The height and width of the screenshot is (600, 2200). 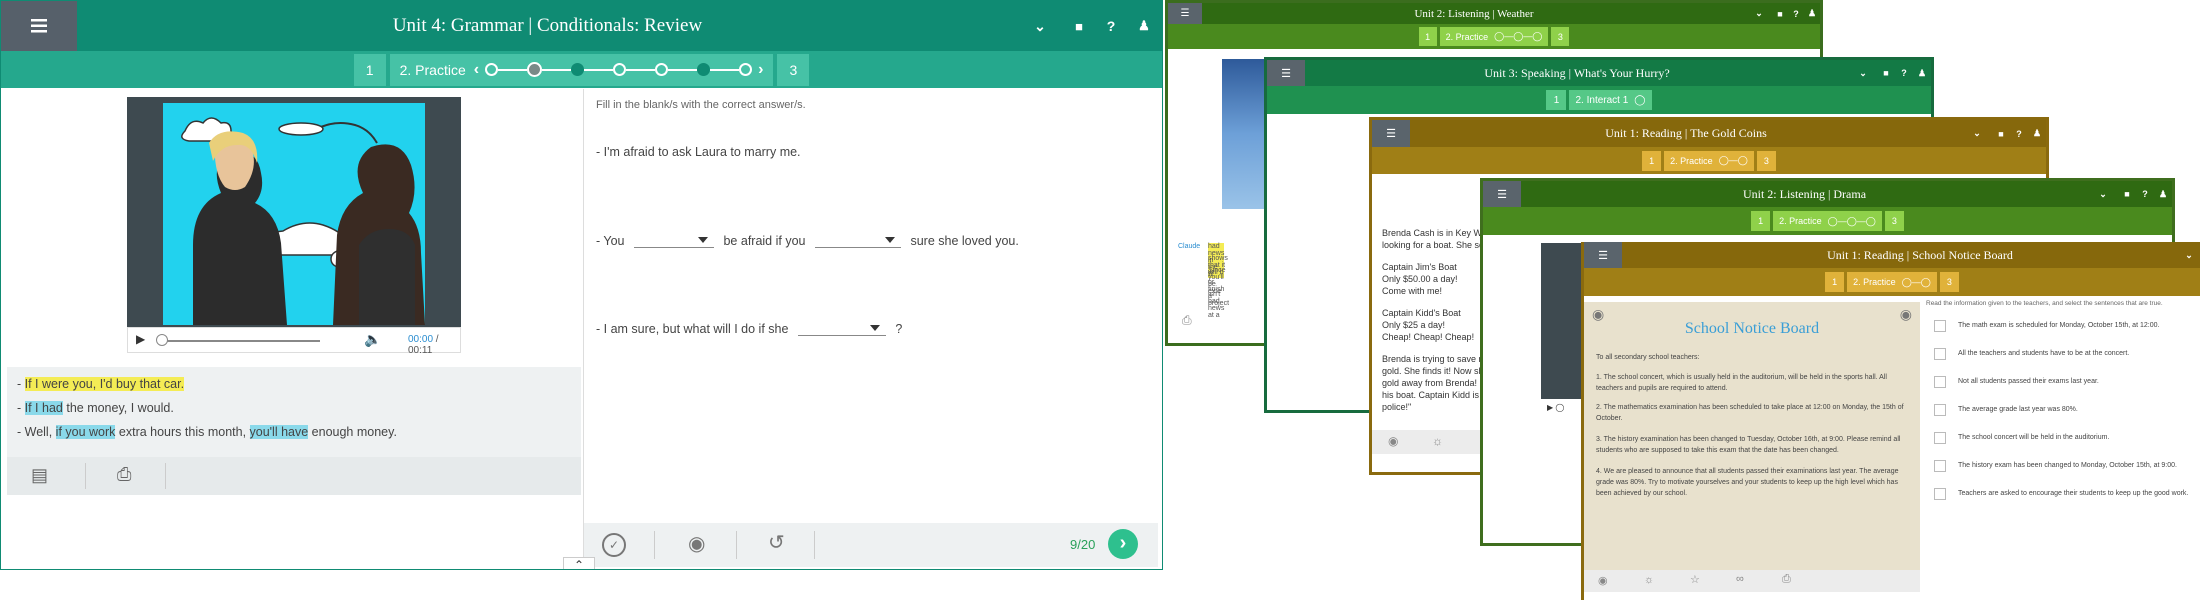 I want to click on next-button: ›, so click(x=1123, y=544).